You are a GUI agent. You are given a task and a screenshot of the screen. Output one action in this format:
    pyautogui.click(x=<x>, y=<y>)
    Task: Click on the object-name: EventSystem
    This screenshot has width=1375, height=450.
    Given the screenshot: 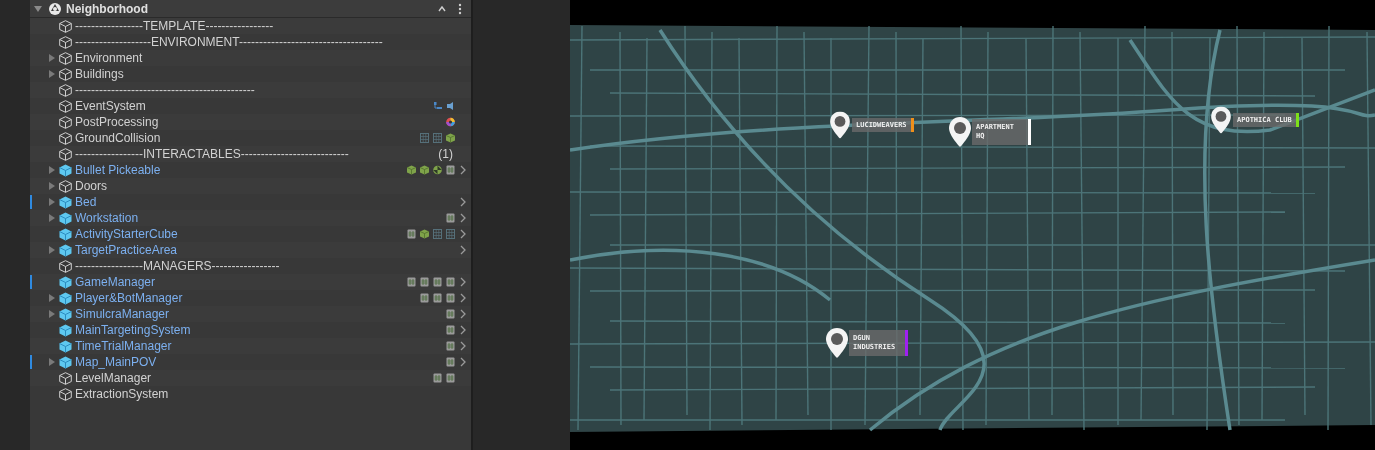 What is the action you would take?
    pyautogui.click(x=110, y=106)
    